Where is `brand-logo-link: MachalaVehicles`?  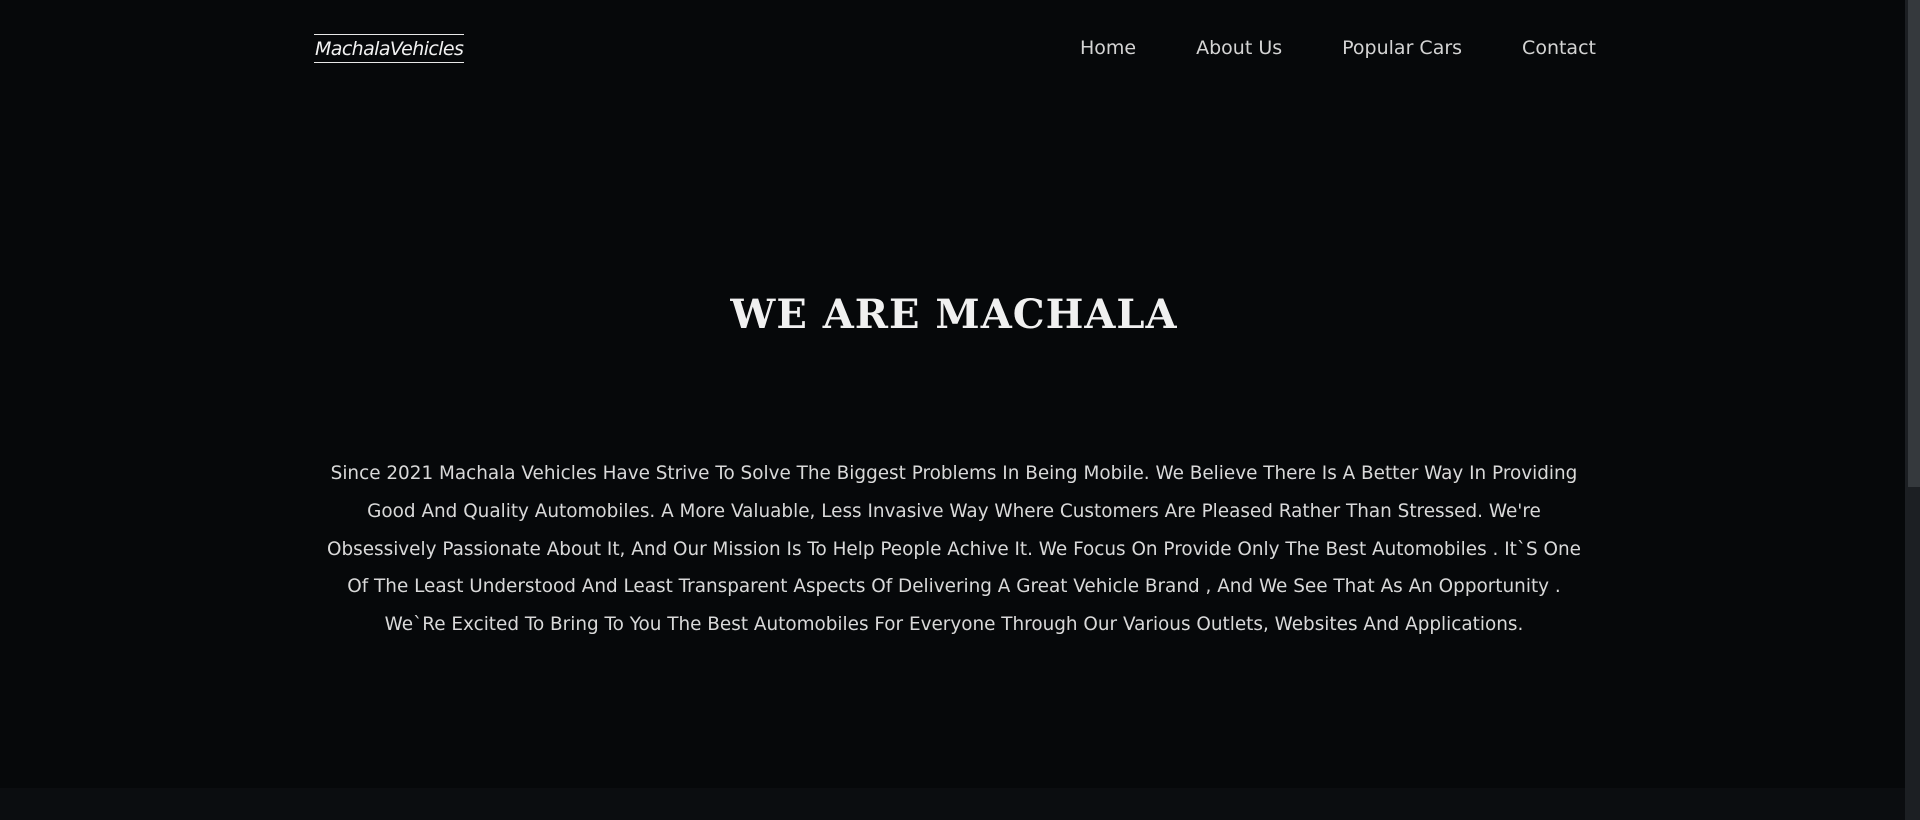
brand-logo-link: MachalaVehicles is located at coordinates (389, 48).